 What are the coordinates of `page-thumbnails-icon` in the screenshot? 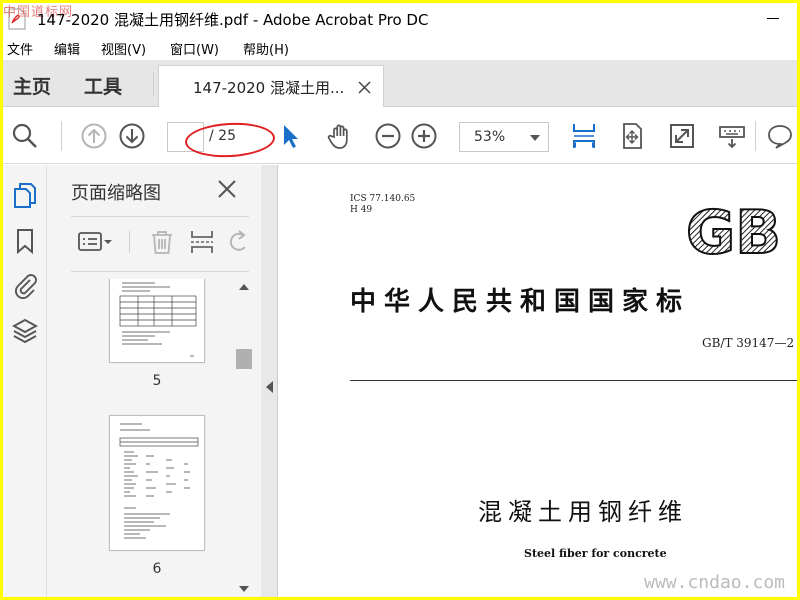 It's located at (25, 195).